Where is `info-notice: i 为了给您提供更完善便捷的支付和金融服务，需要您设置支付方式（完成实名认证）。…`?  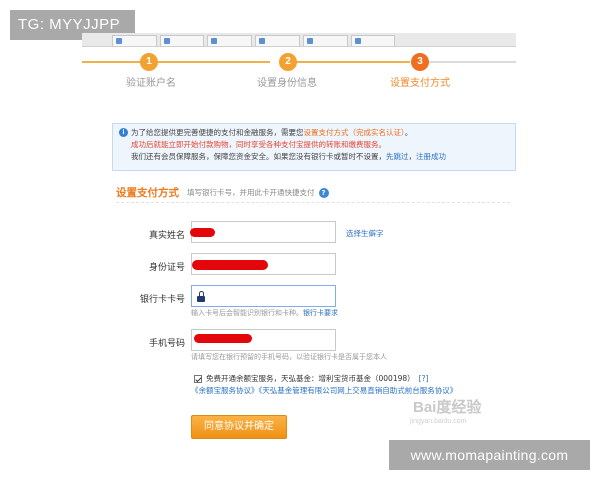 info-notice: i 为了给您提供更完善便捷的支付和金融服务，需要您设置支付方式（完成实名认证）。… is located at coordinates (314, 147).